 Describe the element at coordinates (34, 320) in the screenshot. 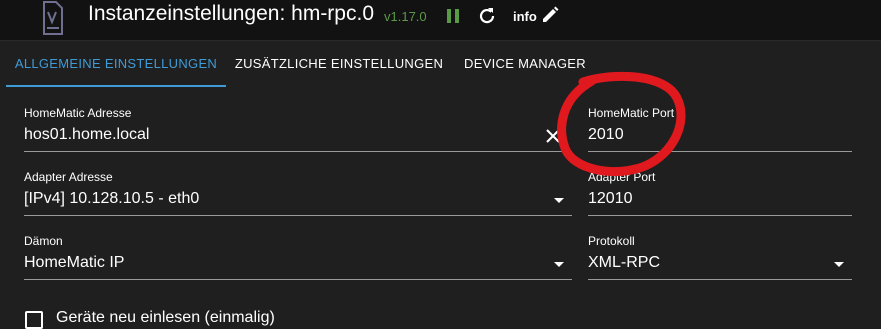

I see `reload-devices-checkbox` at that location.